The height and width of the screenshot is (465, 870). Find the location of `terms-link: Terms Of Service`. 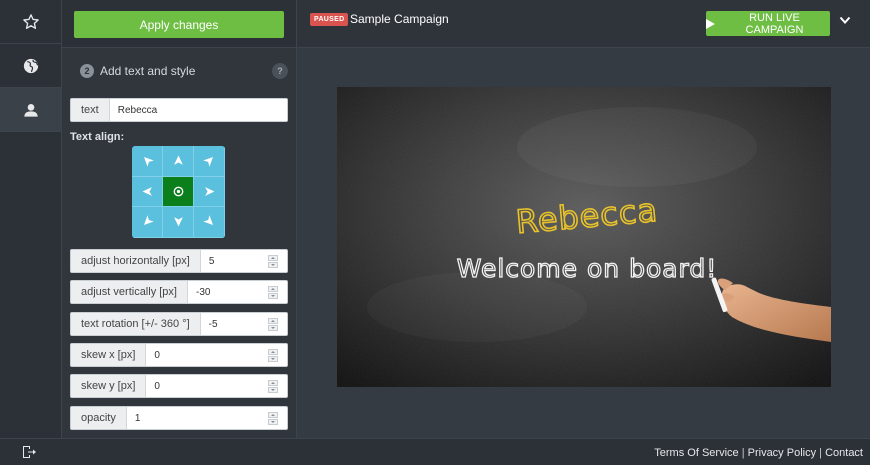

terms-link: Terms Of Service is located at coordinates (696, 453).